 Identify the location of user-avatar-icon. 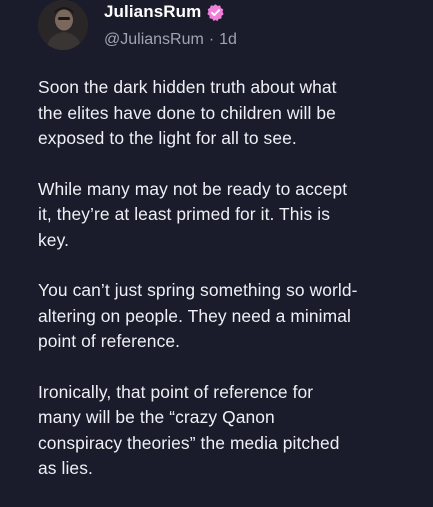
(63, 25).